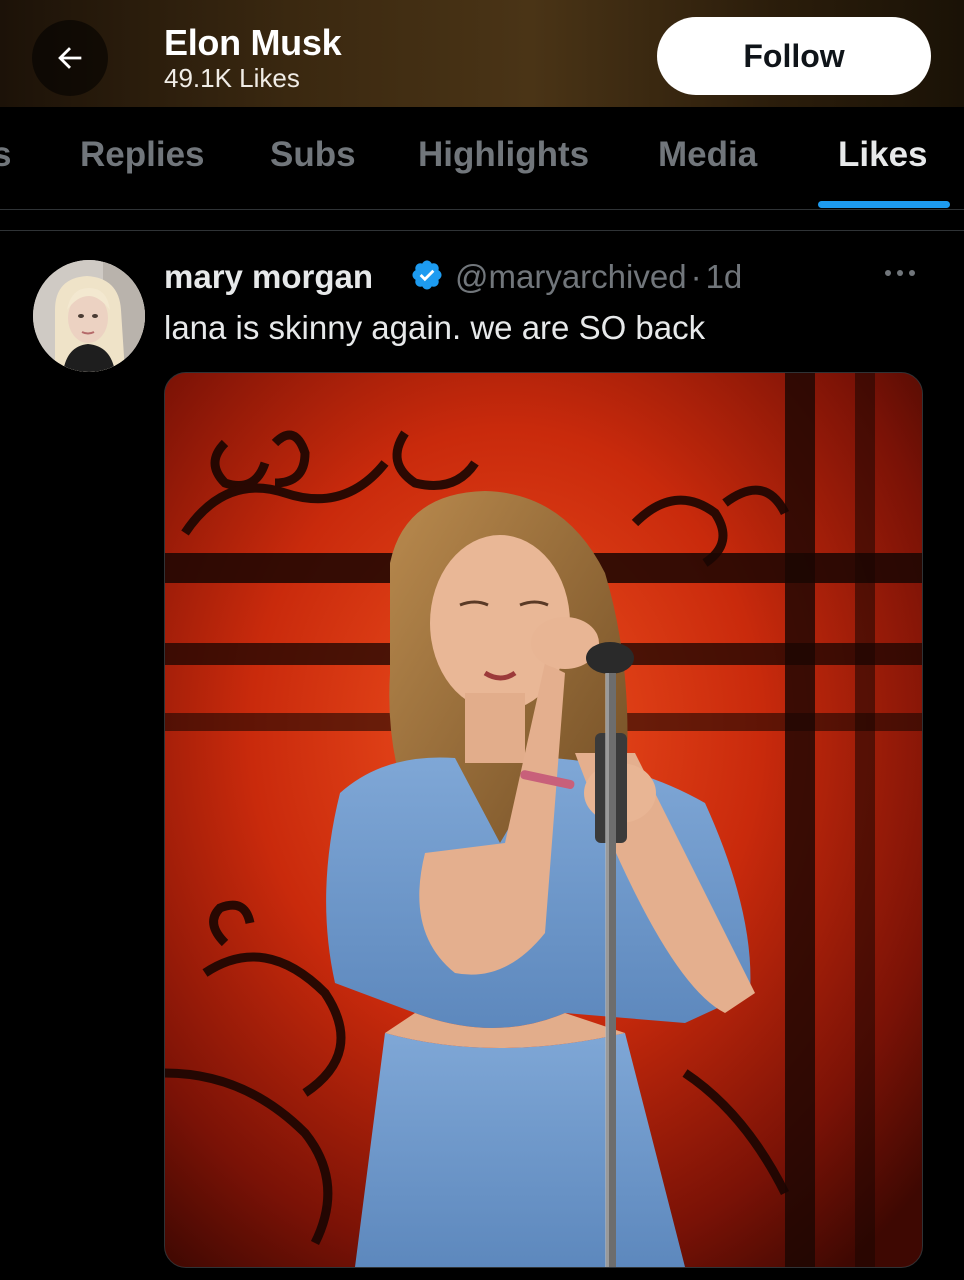 Image resolution: width=964 pixels, height=1280 pixels. I want to click on post-text: lana is skinny again. we are SO back, so click(435, 327).